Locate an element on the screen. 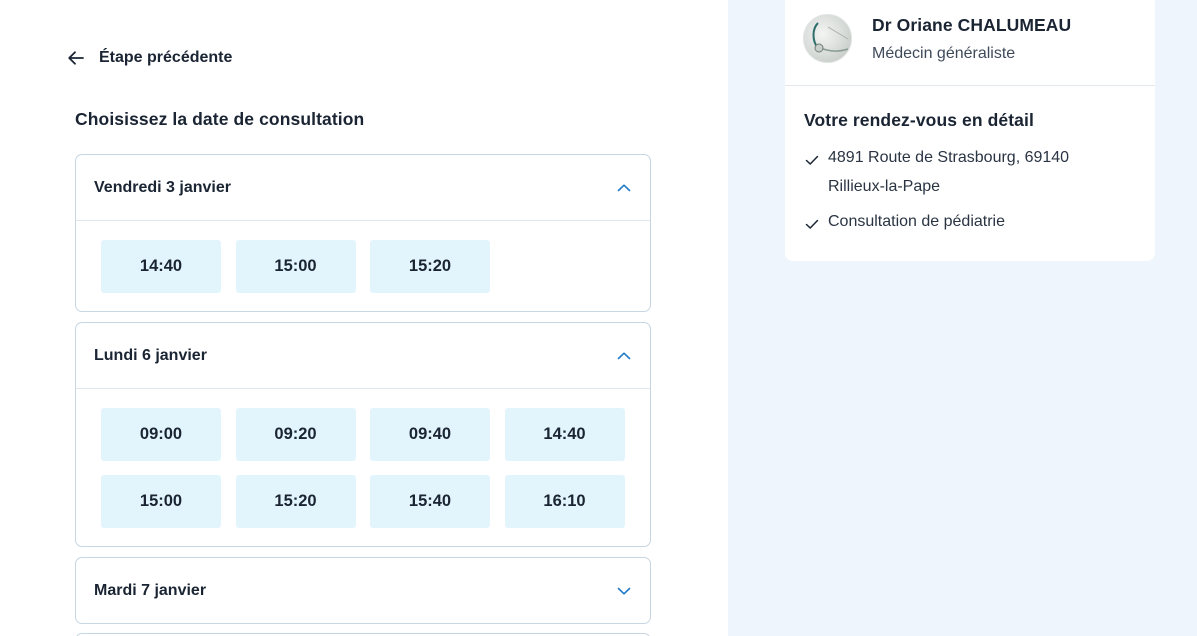 This screenshot has height=636, width=1197. day-accordion-vendredi-3-janvier: Vendredi 3 janvier 14:40 15:00 15:20 is located at coordinates (363, 233).